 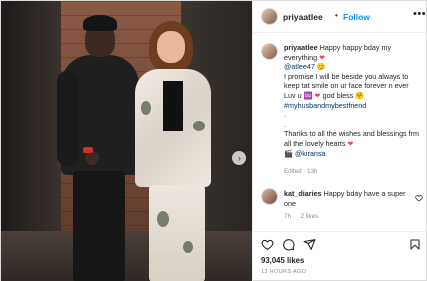 I want to click on caption-line-3b: god bless, so click(x=338, y=95).